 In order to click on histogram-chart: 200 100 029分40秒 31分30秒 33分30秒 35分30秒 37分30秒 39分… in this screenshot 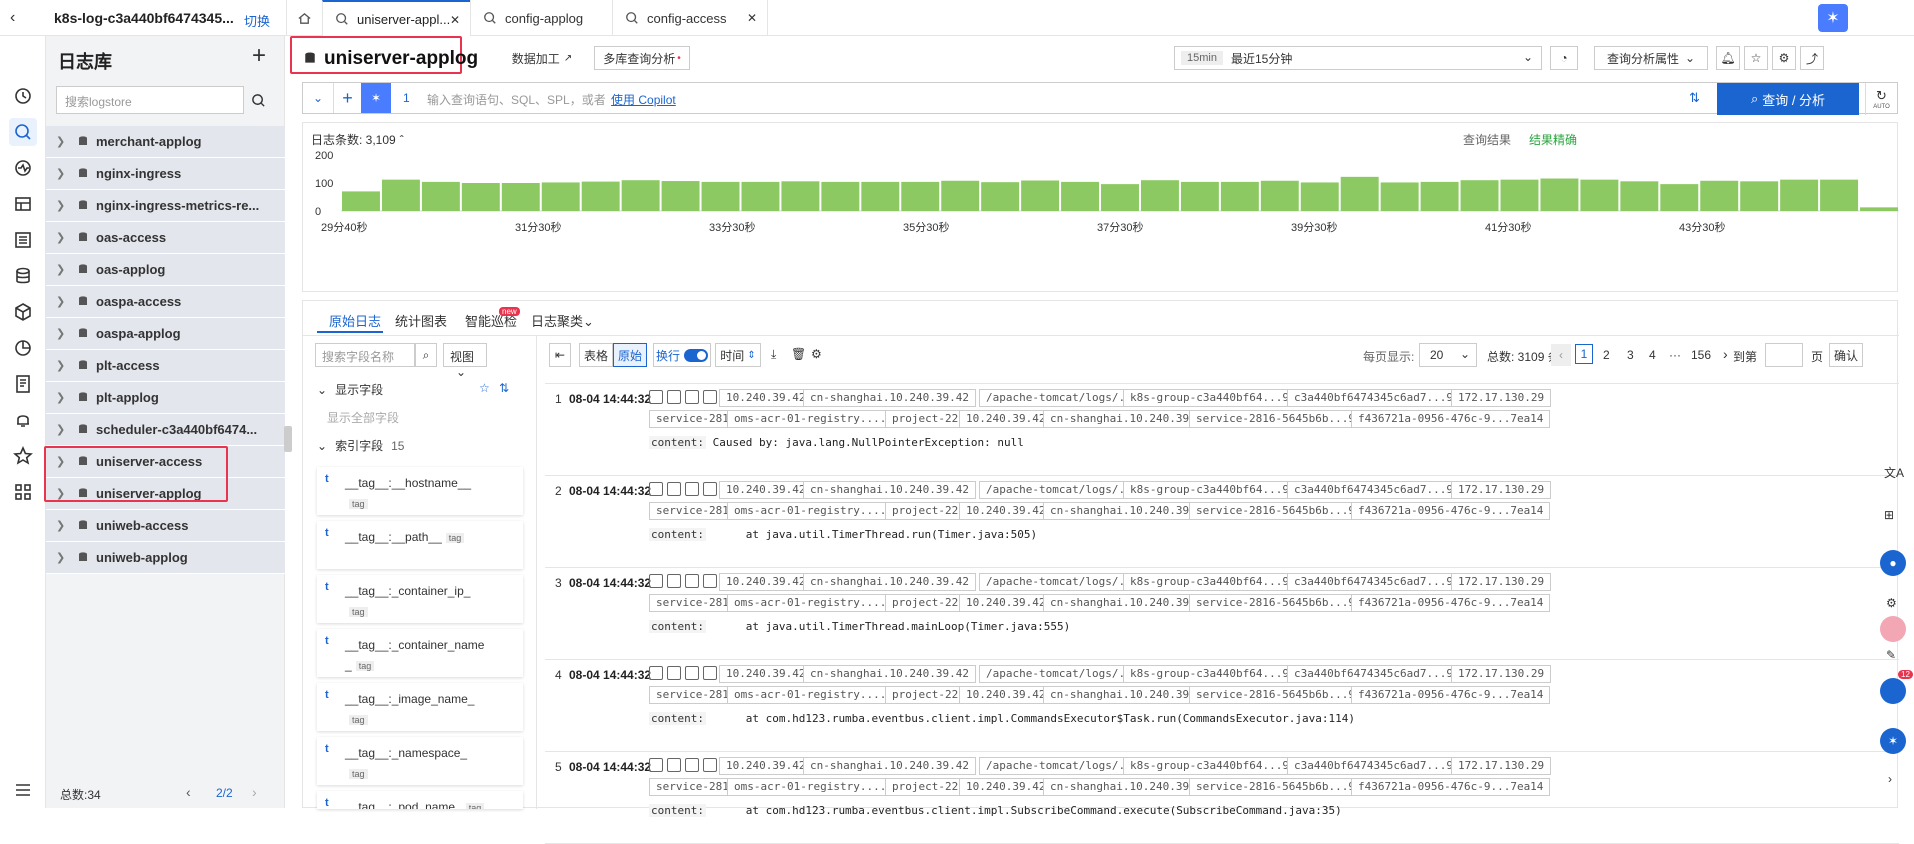, I will do `click(1101, 220)`.